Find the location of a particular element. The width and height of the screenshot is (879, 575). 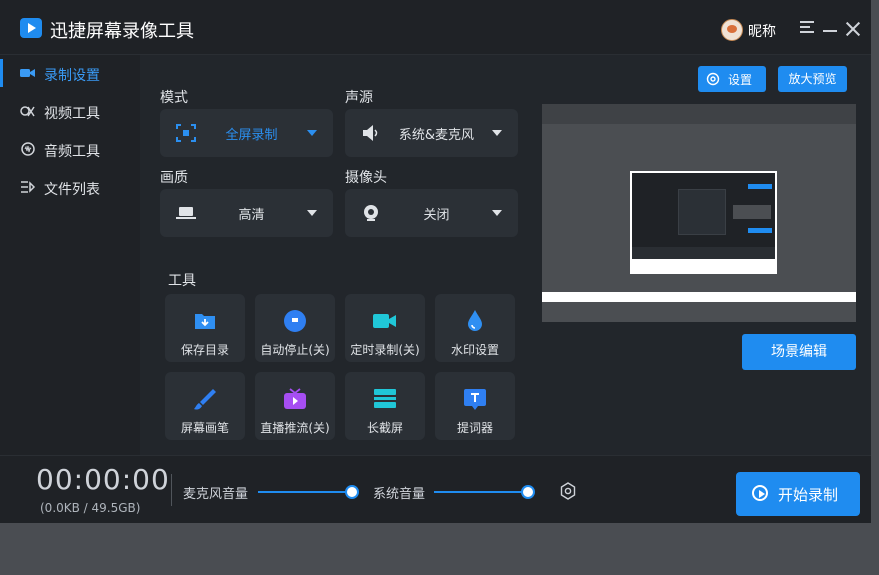

tool-teleprompter: 提词器 is located at coordinates (475, 406).